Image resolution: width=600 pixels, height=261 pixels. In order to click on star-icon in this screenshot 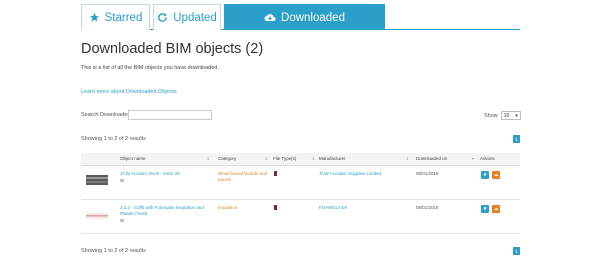, I will do `click(94, 17)`.